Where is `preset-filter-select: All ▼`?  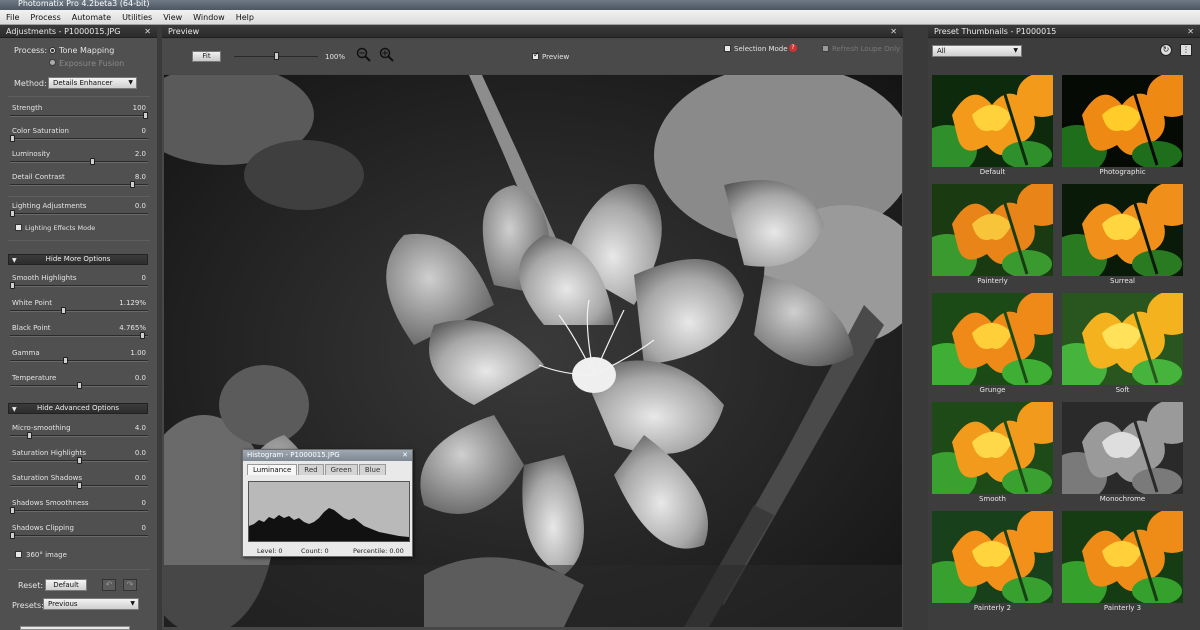 preset-filter-select: All ▼ is located at coordinates (977, 51).